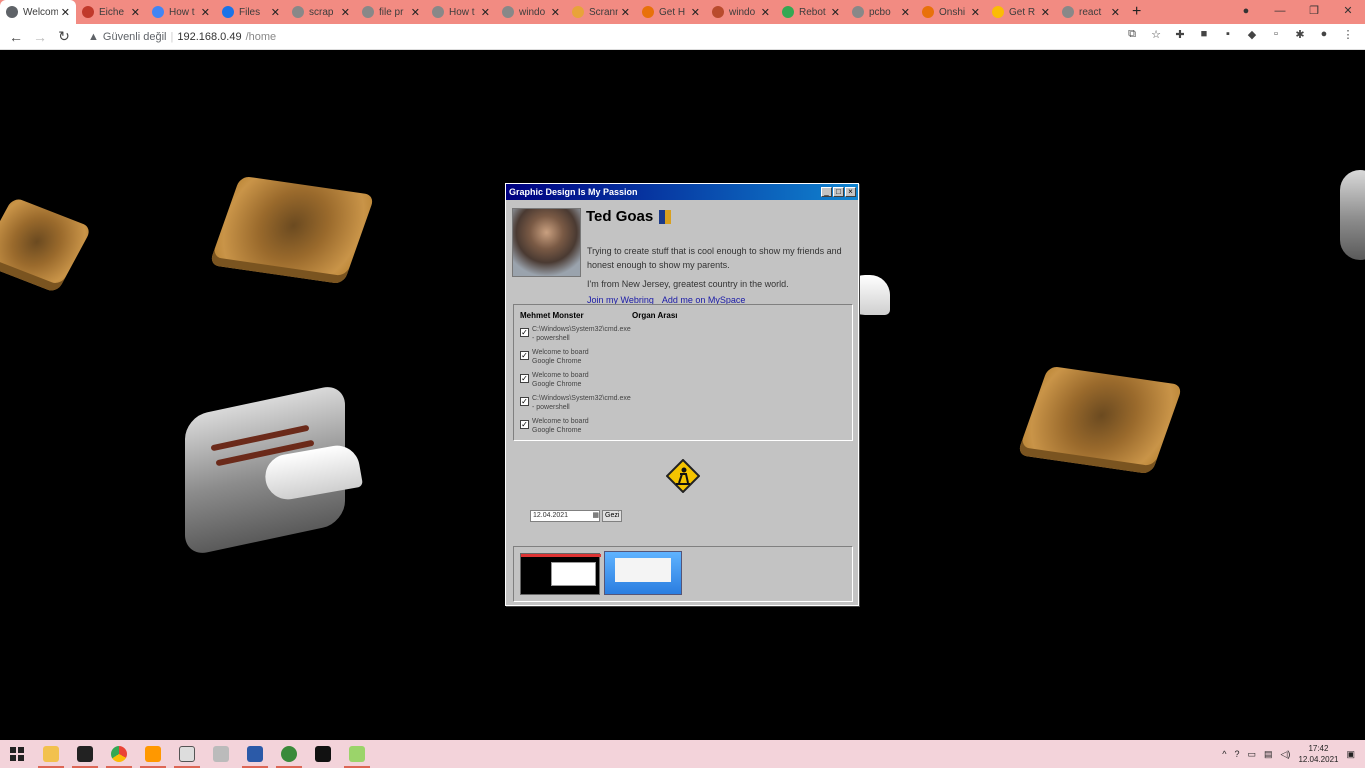 The image size is (1365, 768). What do you see at coordinates (1314, 12) in the screenshot?
I see `maximize-button: ❐` at bounding box center [1314, 12].